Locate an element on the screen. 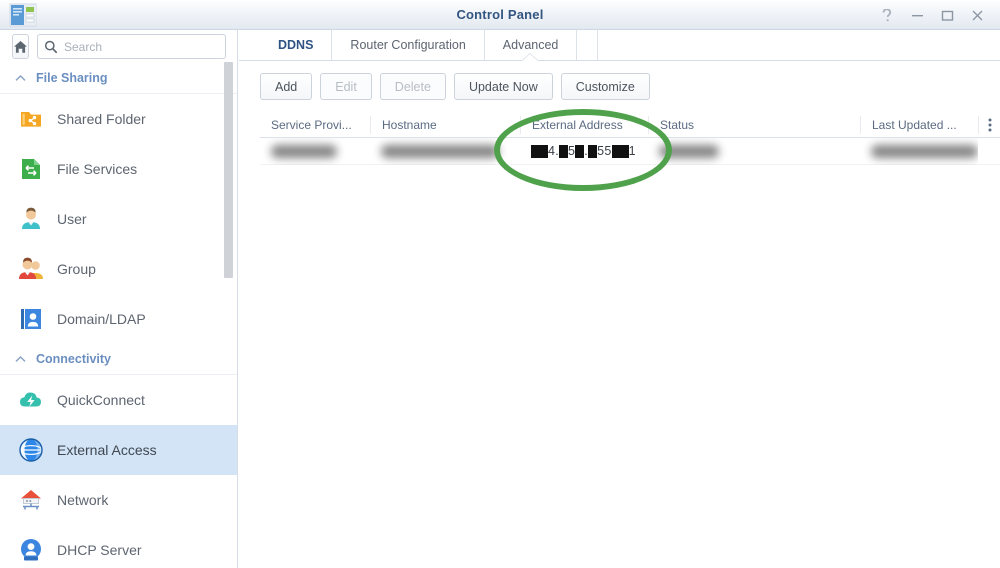 This screenshot has height=568, width=1000. external-address-value: 4. 5. 55 1 is located at coordinates (583, 151).